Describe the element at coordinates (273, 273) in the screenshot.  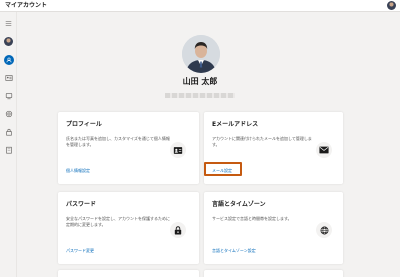
I see `card-partial-right` at that location.